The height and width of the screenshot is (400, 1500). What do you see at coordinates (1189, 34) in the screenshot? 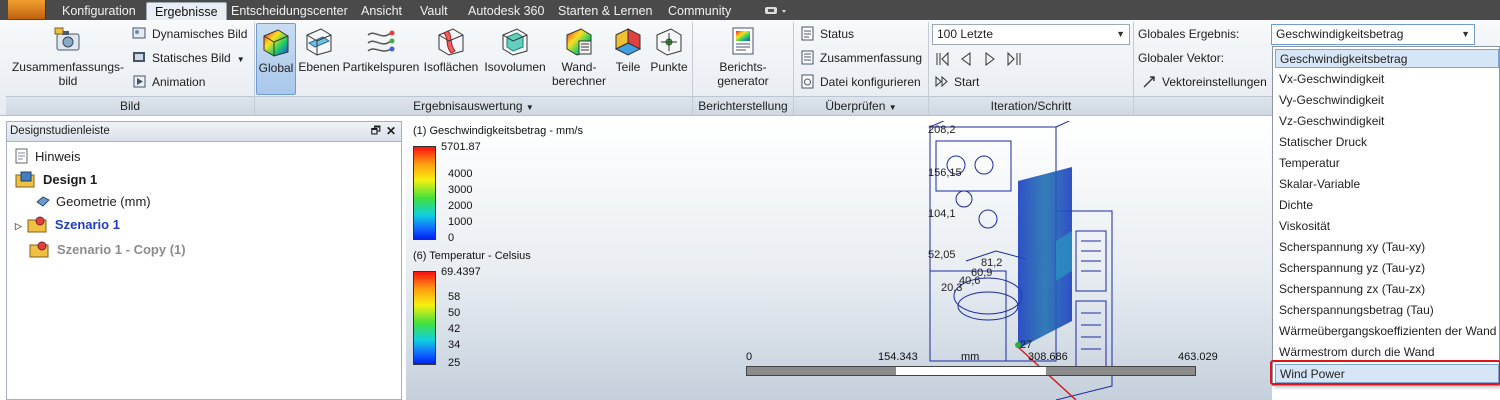
I see `globales-ergebnis-label: Globales Ergebnis:` at bounding box center [1189, 34].